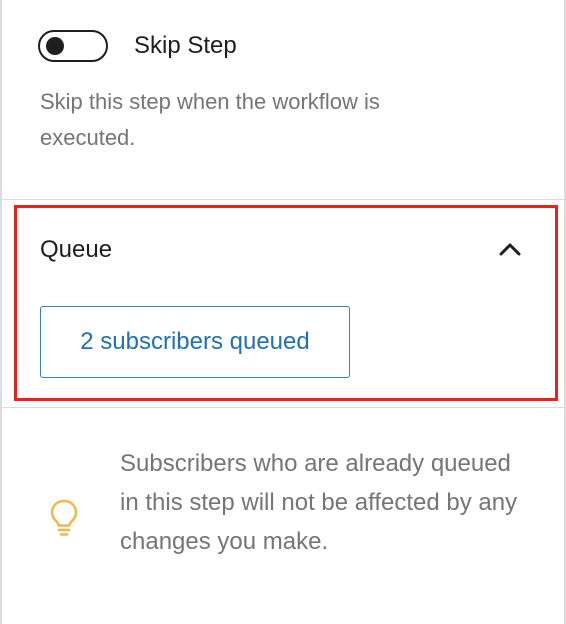 The height and width of the screenshot is (624, 566). What do you see at coordinates (73, 46) in the screenshot?
I see `skip-step-toggle` at bounding box center [73, 46].